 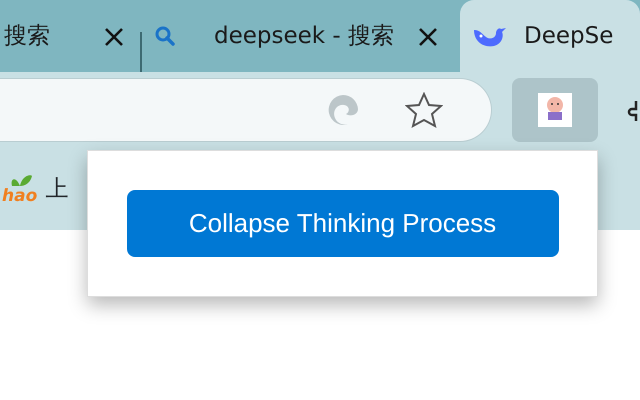 I want to click on pig-icon, so click(x=555, y=110).